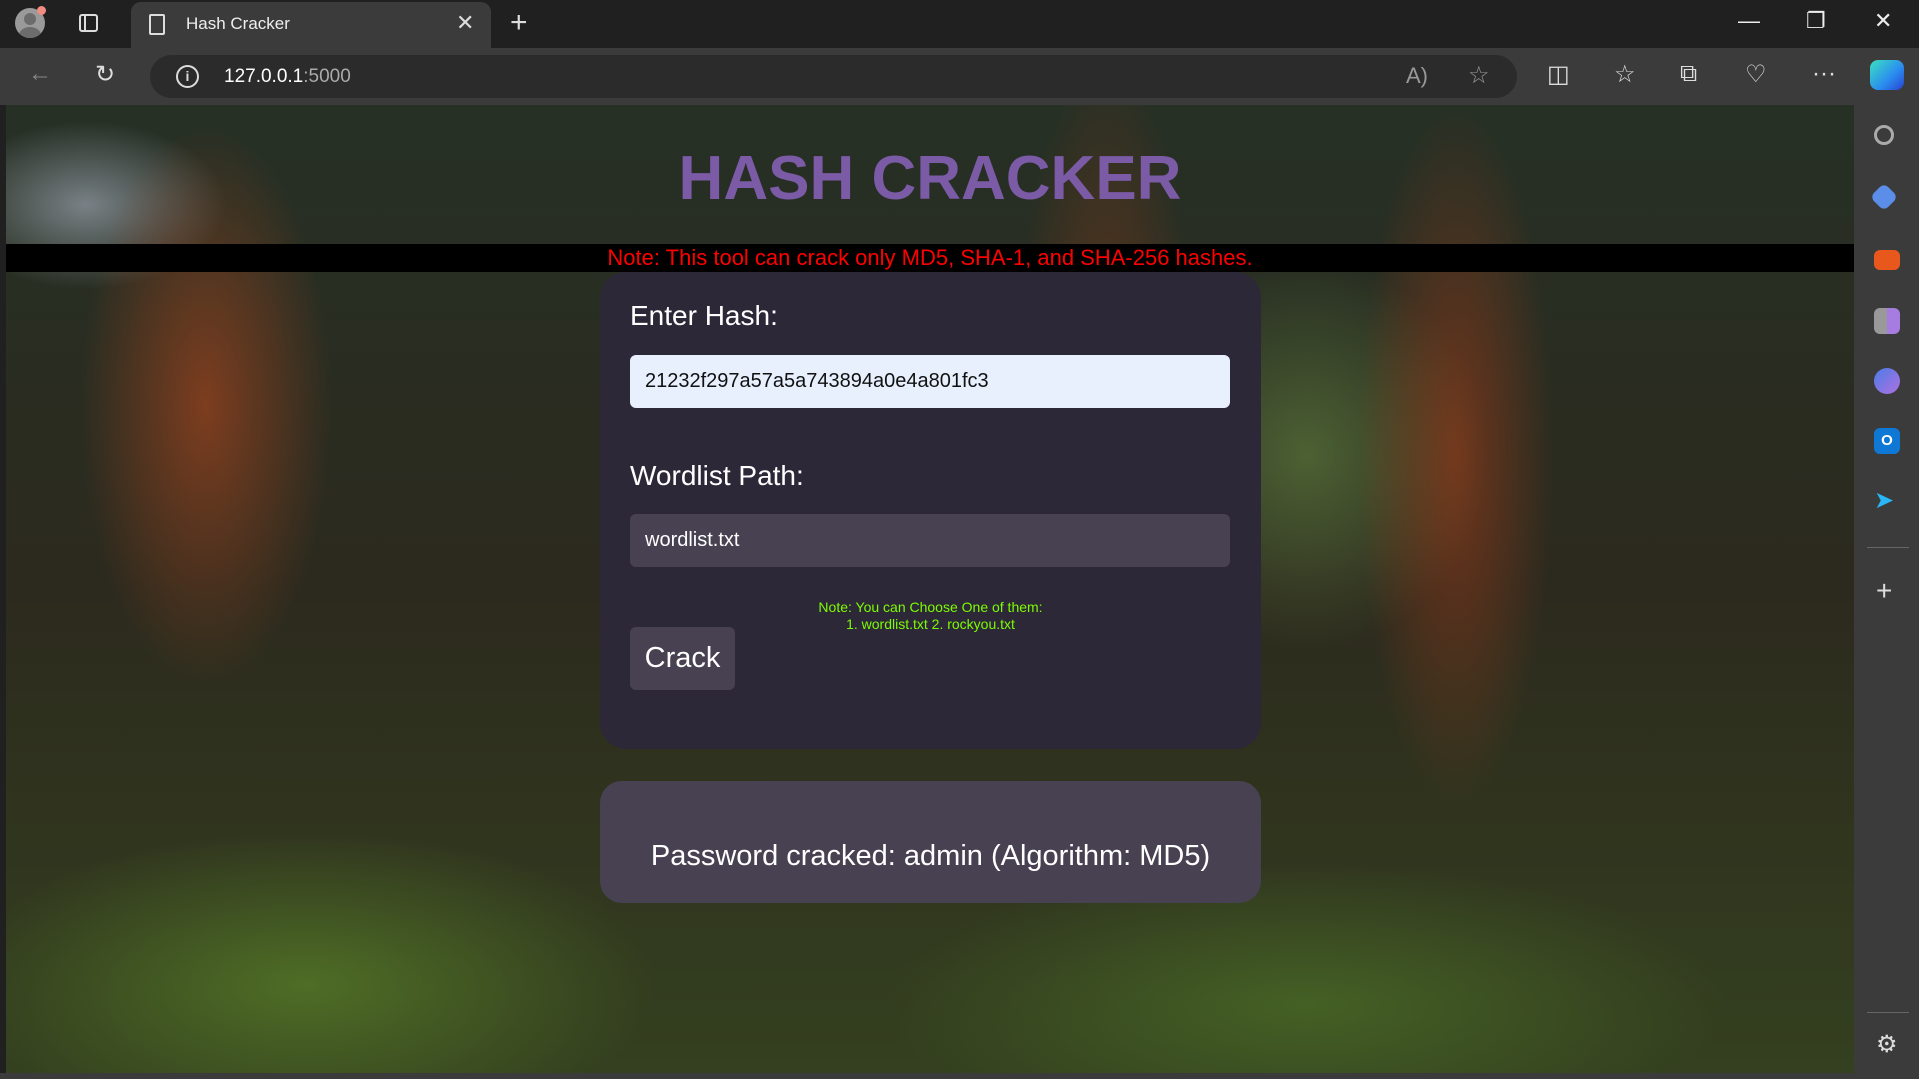 The height and width of the screenshot is (1079, 1919). Describe the element at coordinates (40, 74) in the screenshot. I see `back-icon: ←` at that location.